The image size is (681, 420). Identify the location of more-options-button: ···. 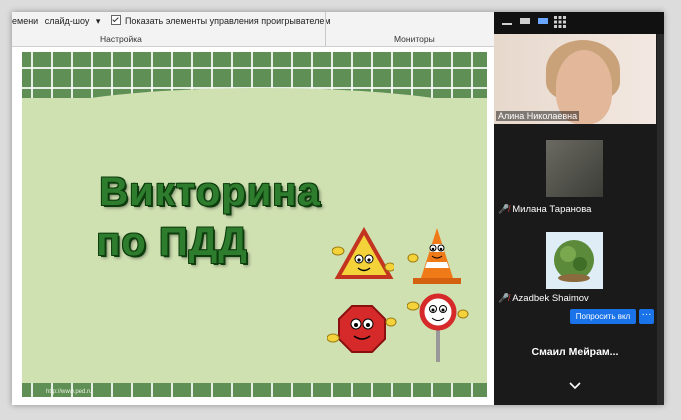
(646, 316).